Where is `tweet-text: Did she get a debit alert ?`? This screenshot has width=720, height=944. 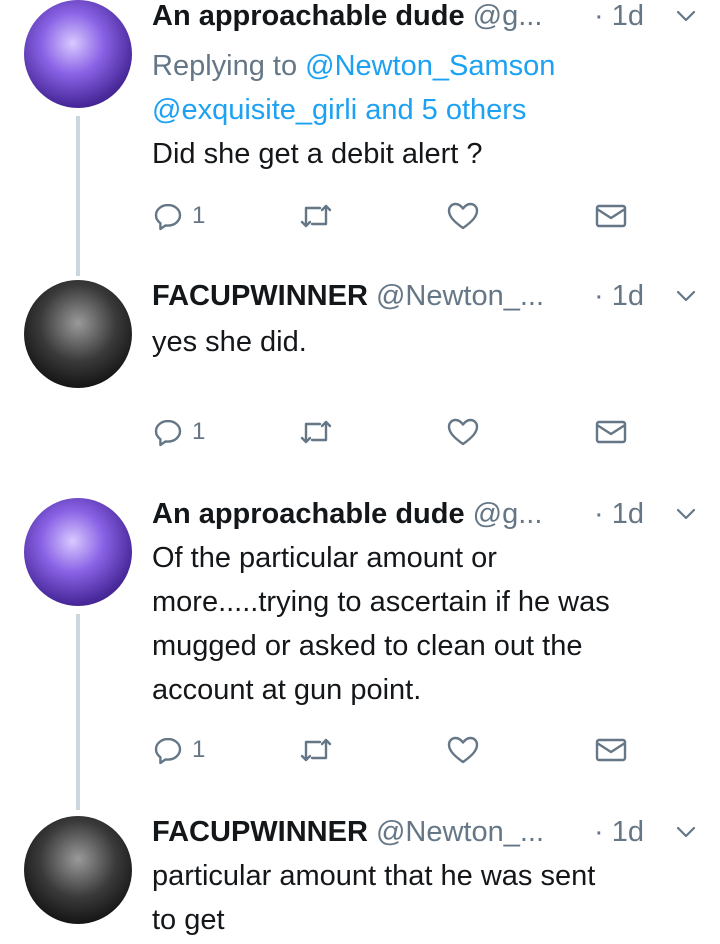 tweet-text: Did she get a debit alert ? is located at coordinates (317, 154).